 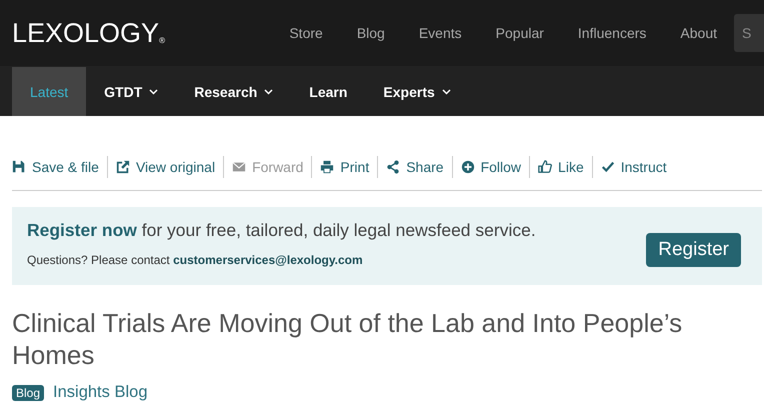 I want to click on register-headline: Register now for your free, tailored, daily legal newsfeed service., so click(x=282, y=230).